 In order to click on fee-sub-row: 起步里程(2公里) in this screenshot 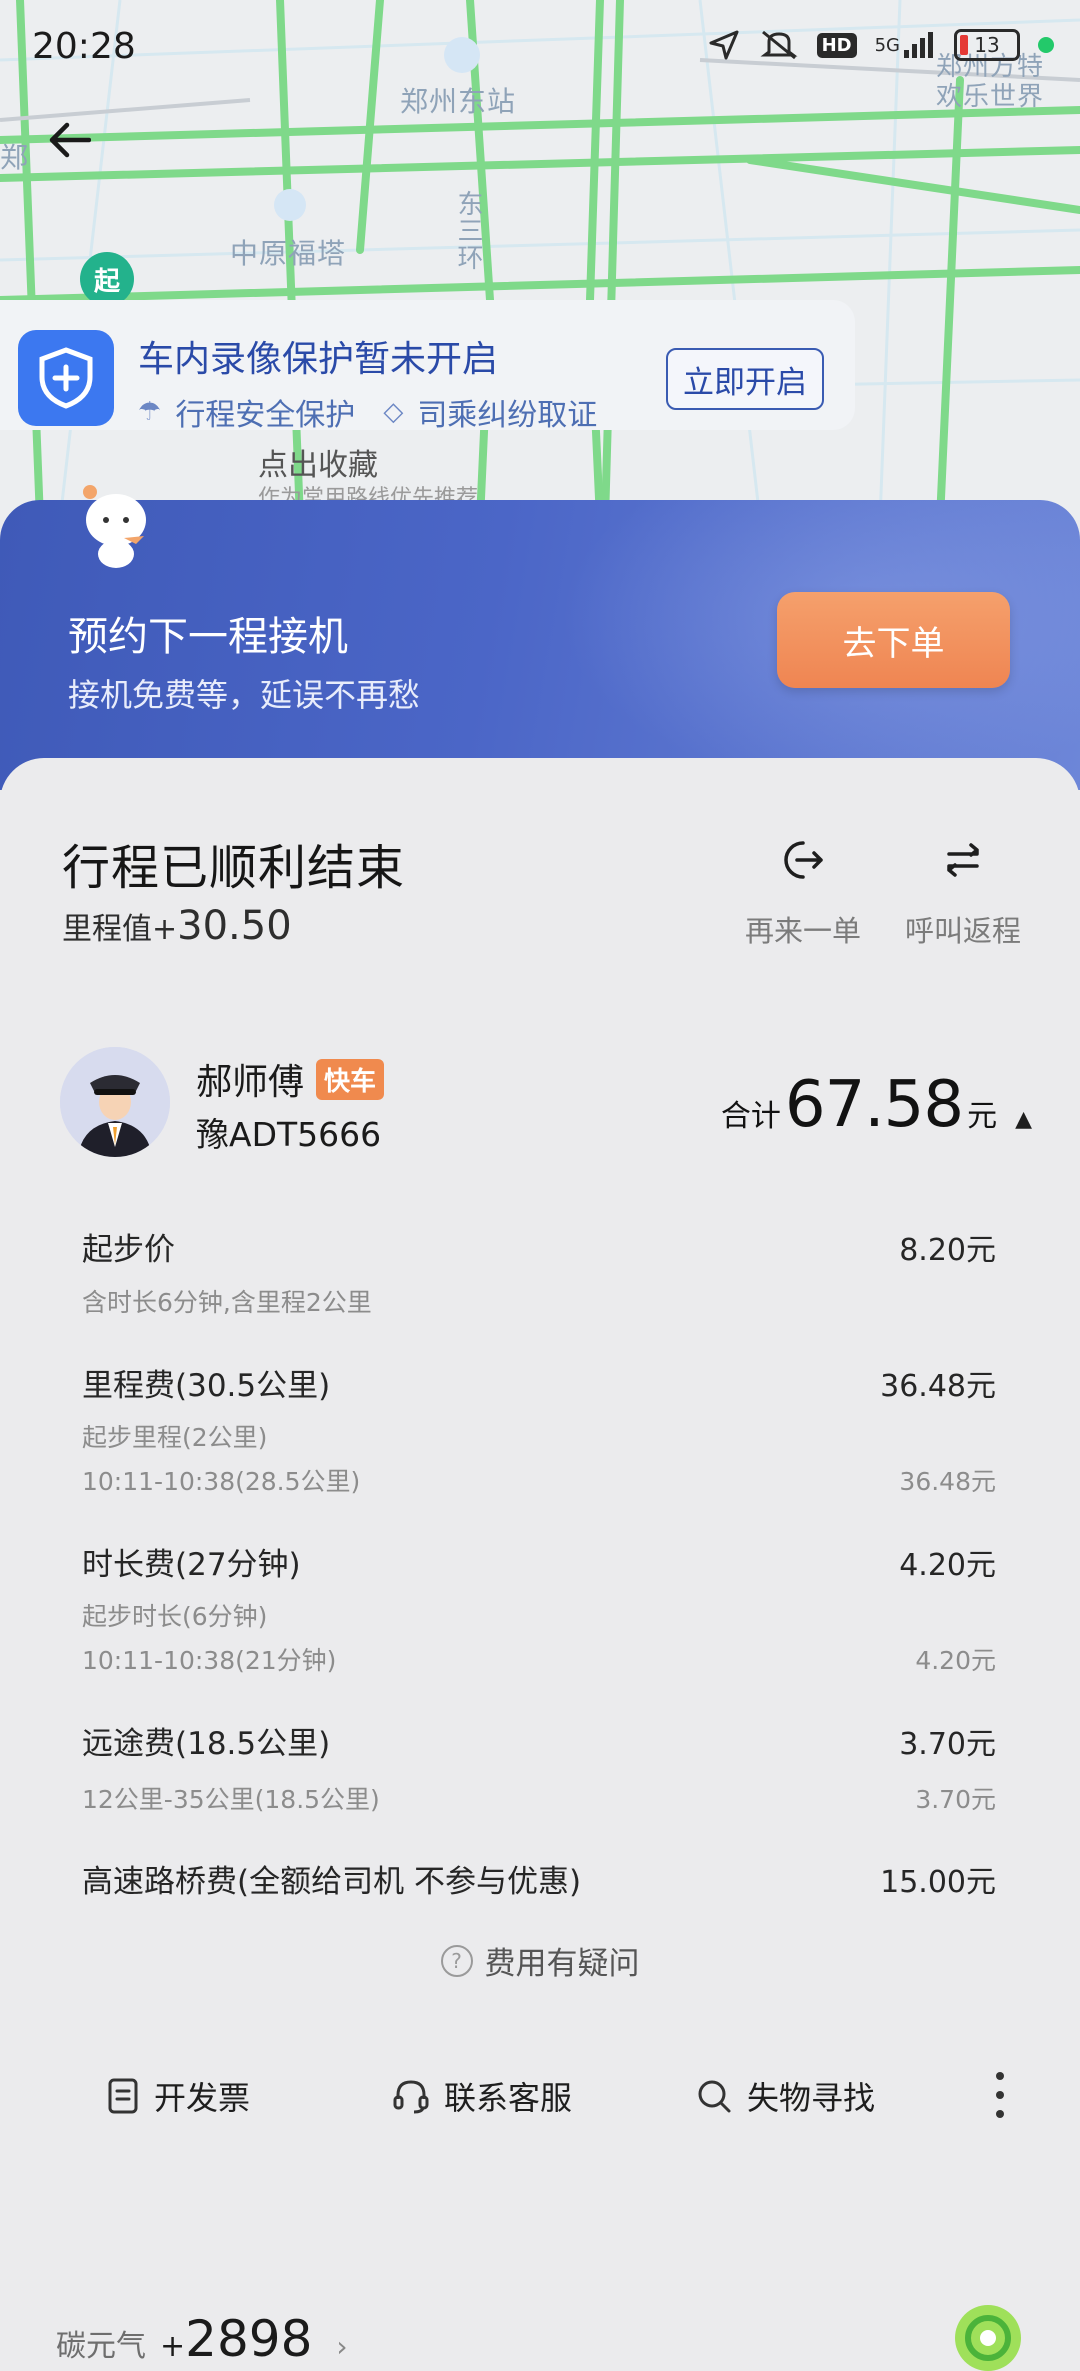, I will do `click(175, 1437)`.